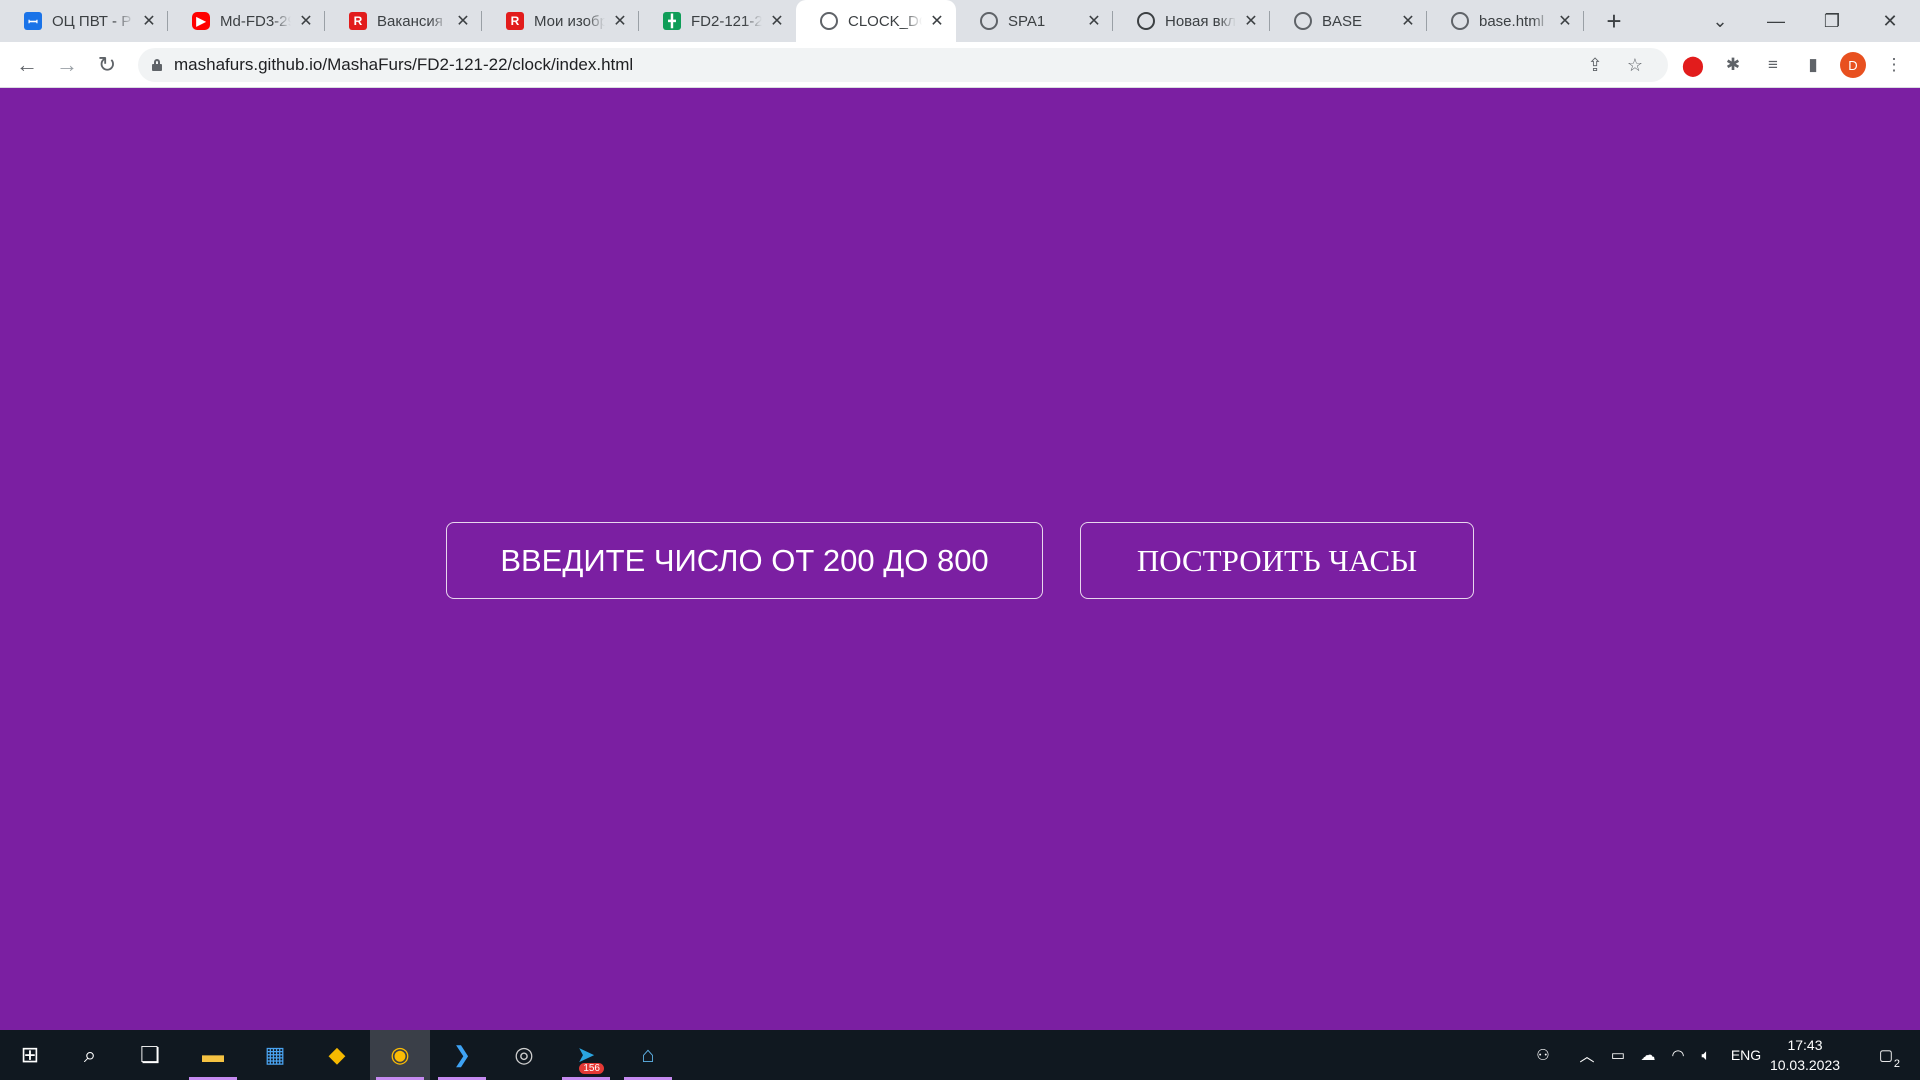 Image resolution: width=1920 pixels, height=1080 pixels. Describe the element at coordinates (27, 65) in the screenshot. I see `back-button: ←` at that location.